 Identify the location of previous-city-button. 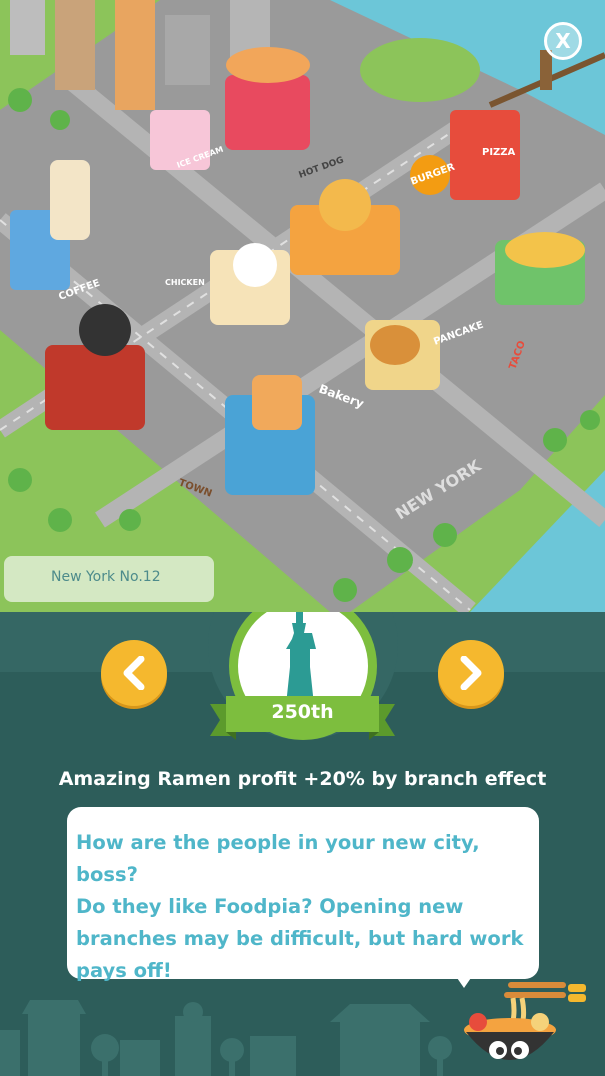
(134, 673).